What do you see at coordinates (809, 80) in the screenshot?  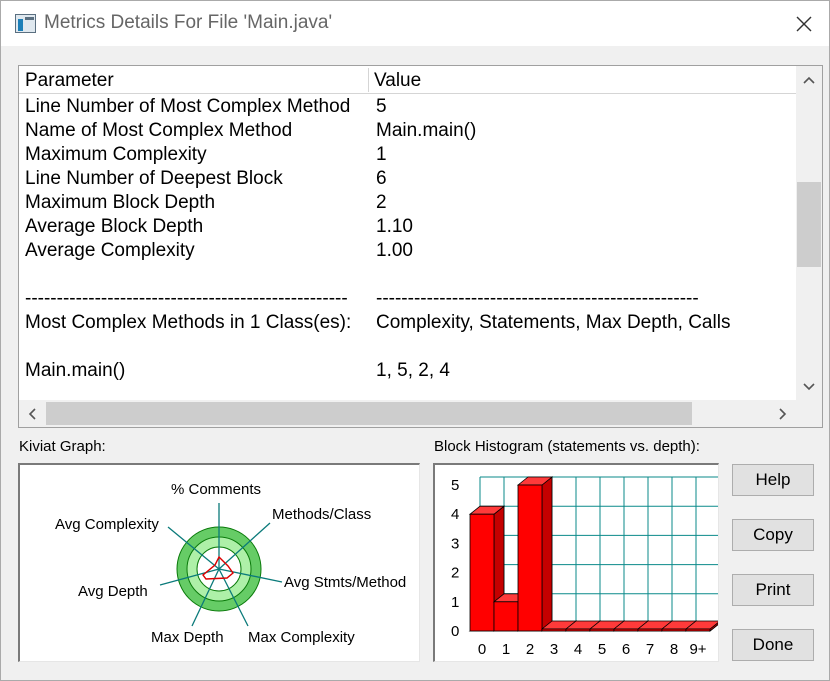 I see `scroll-up-icon` at bounding box center [809, 80].